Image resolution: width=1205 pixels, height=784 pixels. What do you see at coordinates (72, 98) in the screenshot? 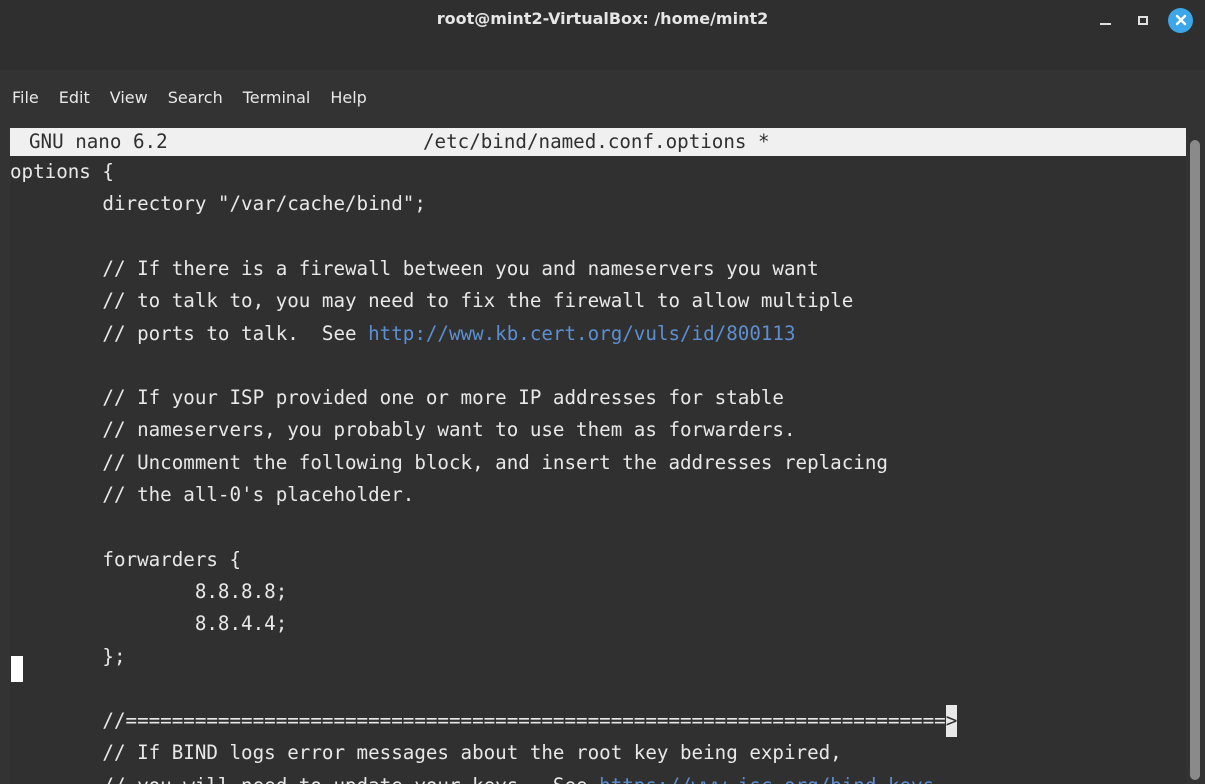
I see `menu-edit: Edit` at bounding box center [72, 98].